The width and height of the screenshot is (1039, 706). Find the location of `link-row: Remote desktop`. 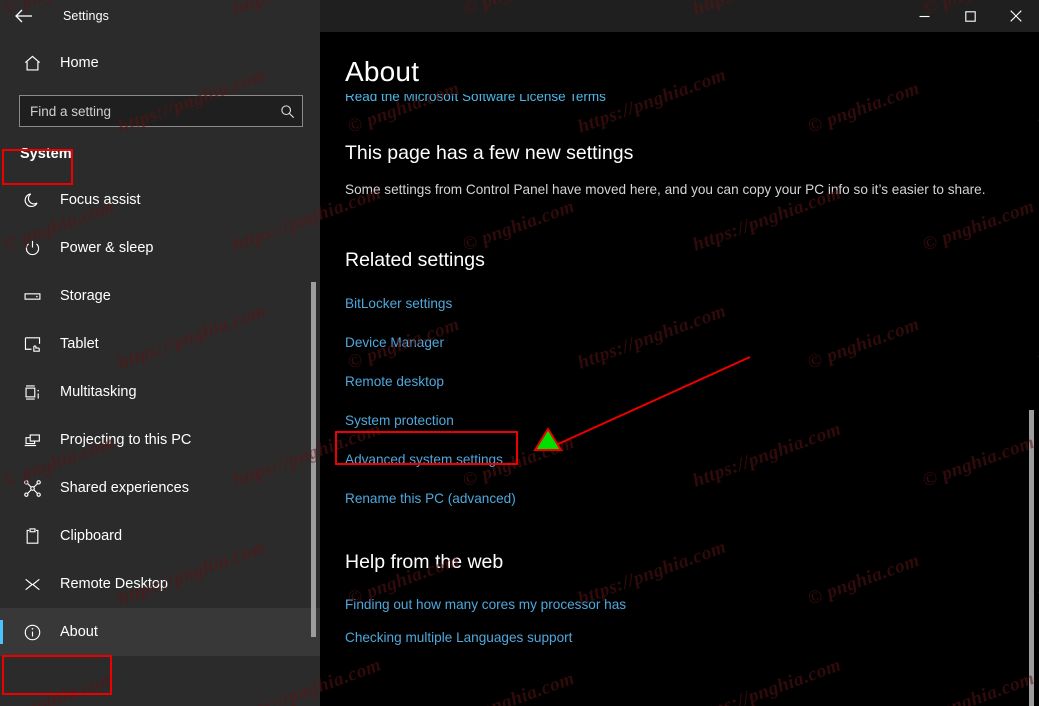

link-row: Remote desktop is located at coordinates (692, 381).